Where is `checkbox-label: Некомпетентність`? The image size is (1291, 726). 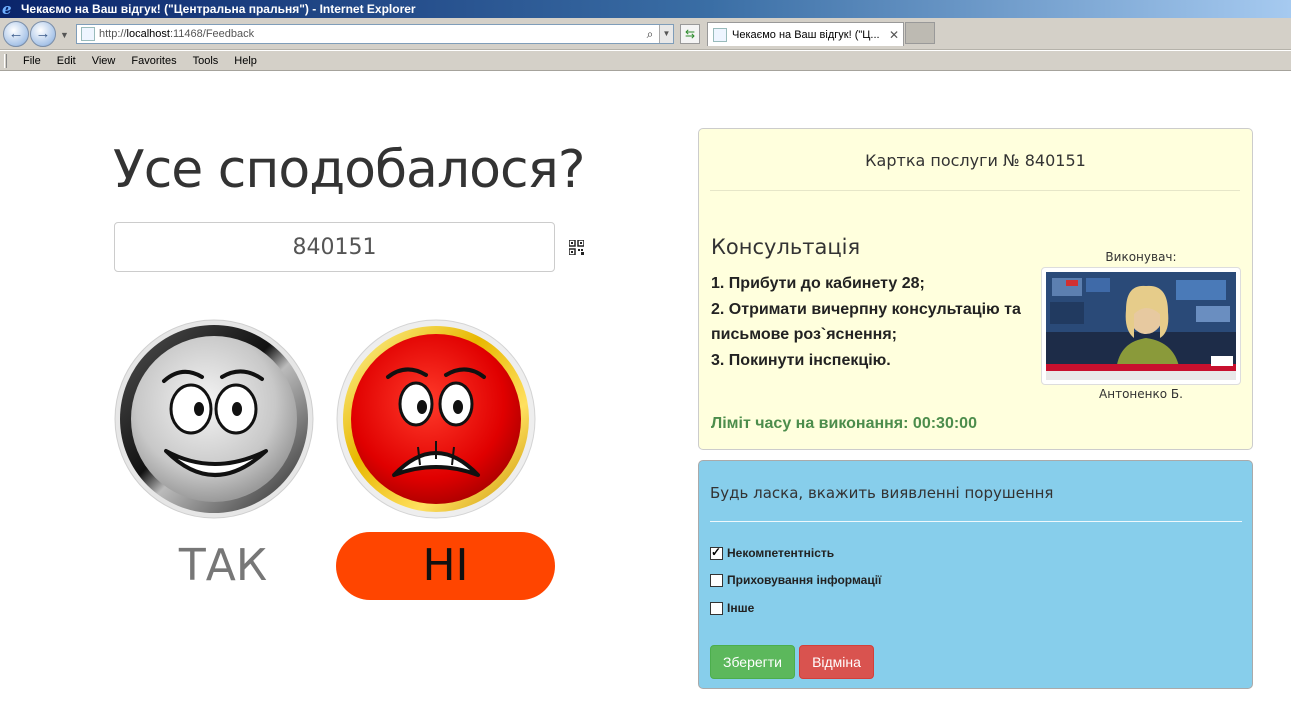 checkbox-label: Некомпетентність is located at coordinates (781, 553).